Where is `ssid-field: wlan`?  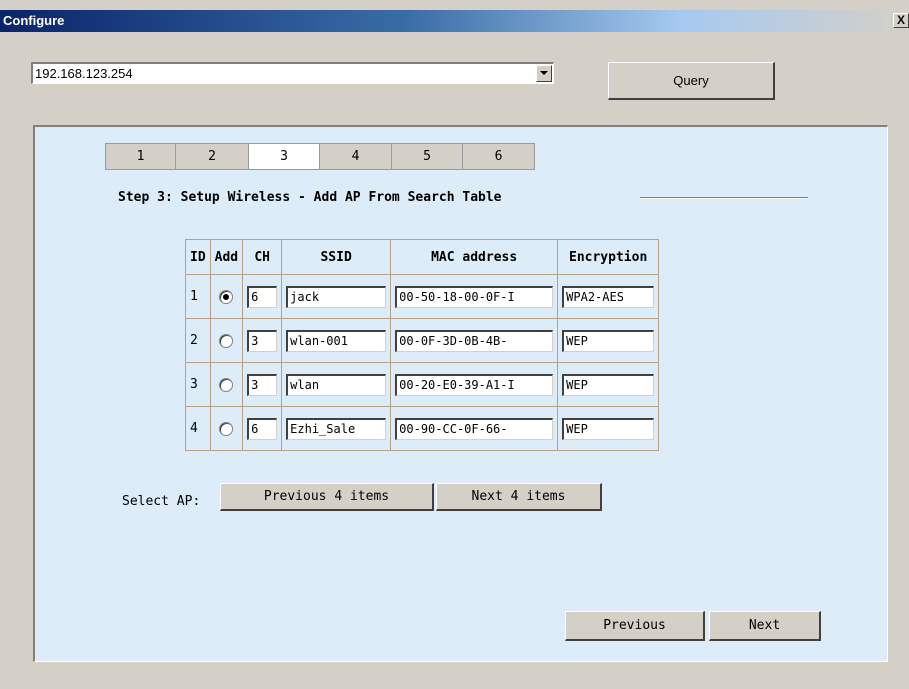
ssid-field: wlan is located at coordinates (336, 384).